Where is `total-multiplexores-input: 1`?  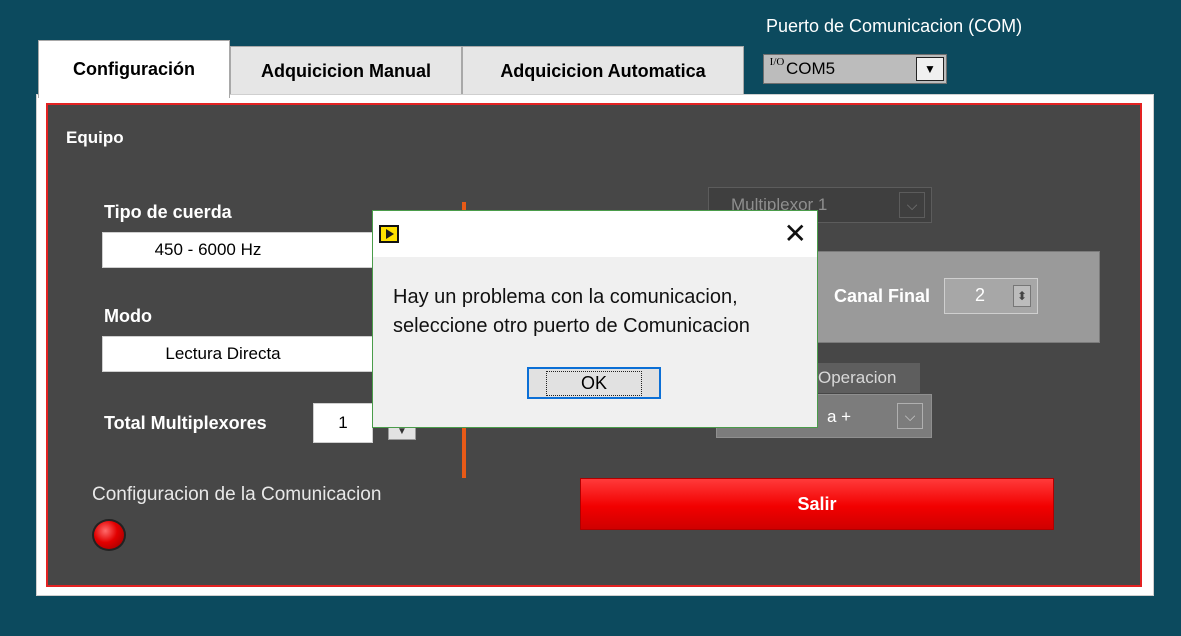
total-multiplexores-input: 1 is located at coordinates (343, 423).